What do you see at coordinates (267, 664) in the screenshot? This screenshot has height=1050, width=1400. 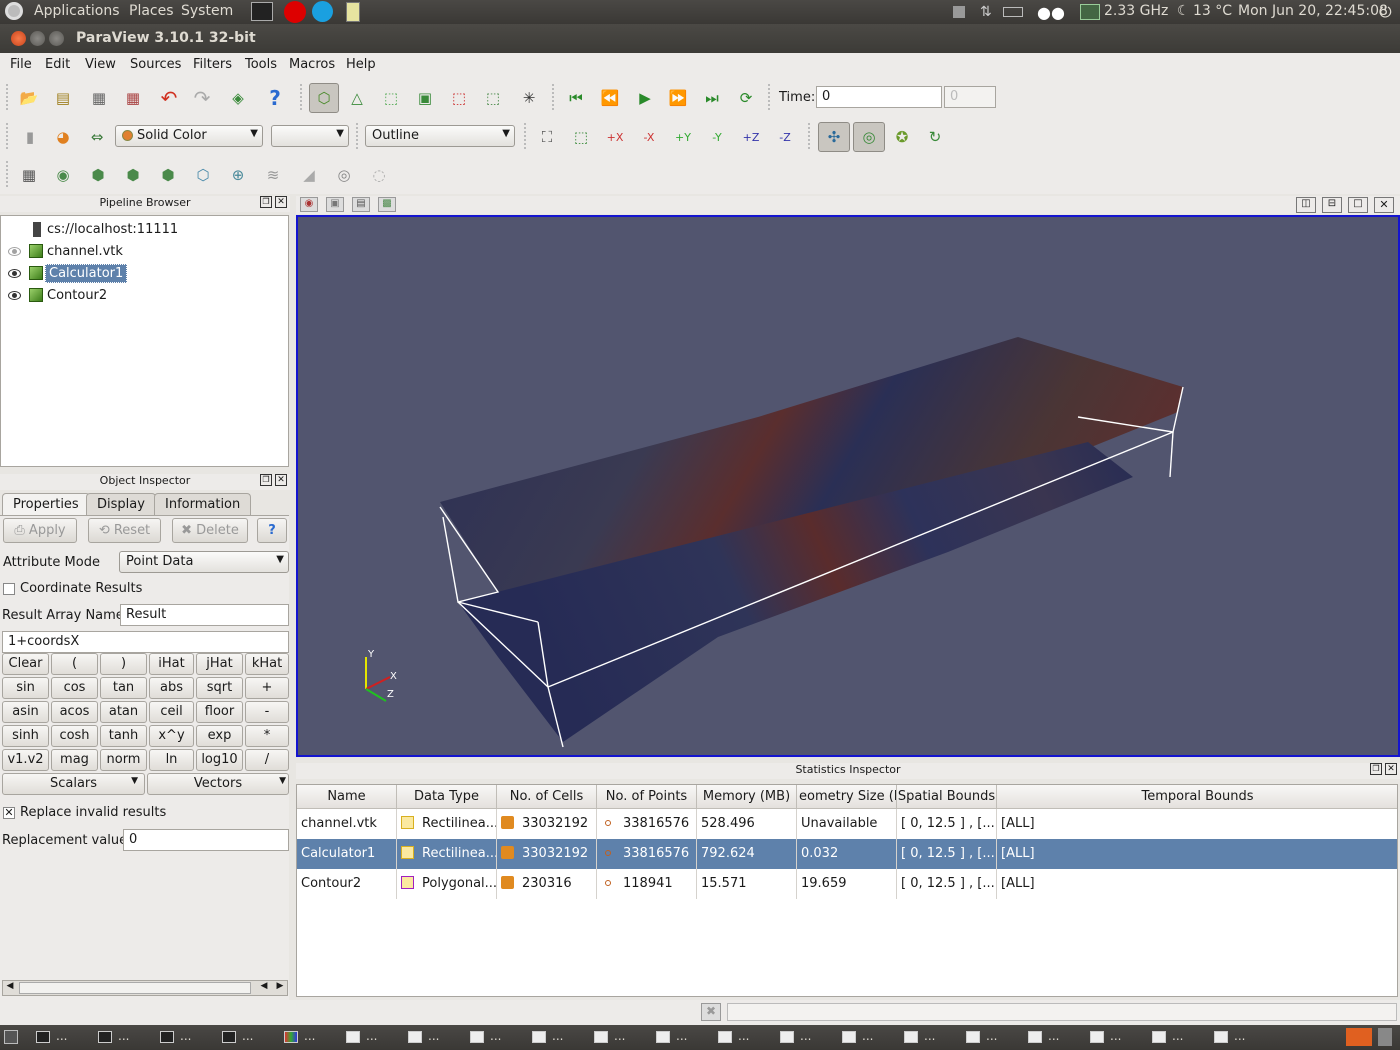 I see `calc-button: kHat` at bounding box center [267, 664].